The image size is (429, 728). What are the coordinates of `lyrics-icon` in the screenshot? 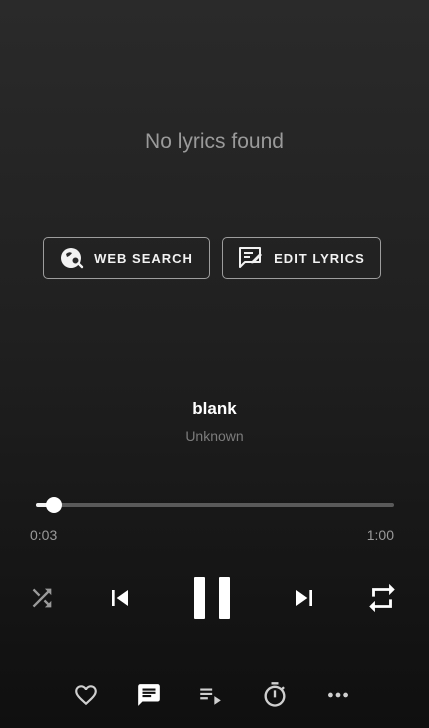 It's located at (149, 695).